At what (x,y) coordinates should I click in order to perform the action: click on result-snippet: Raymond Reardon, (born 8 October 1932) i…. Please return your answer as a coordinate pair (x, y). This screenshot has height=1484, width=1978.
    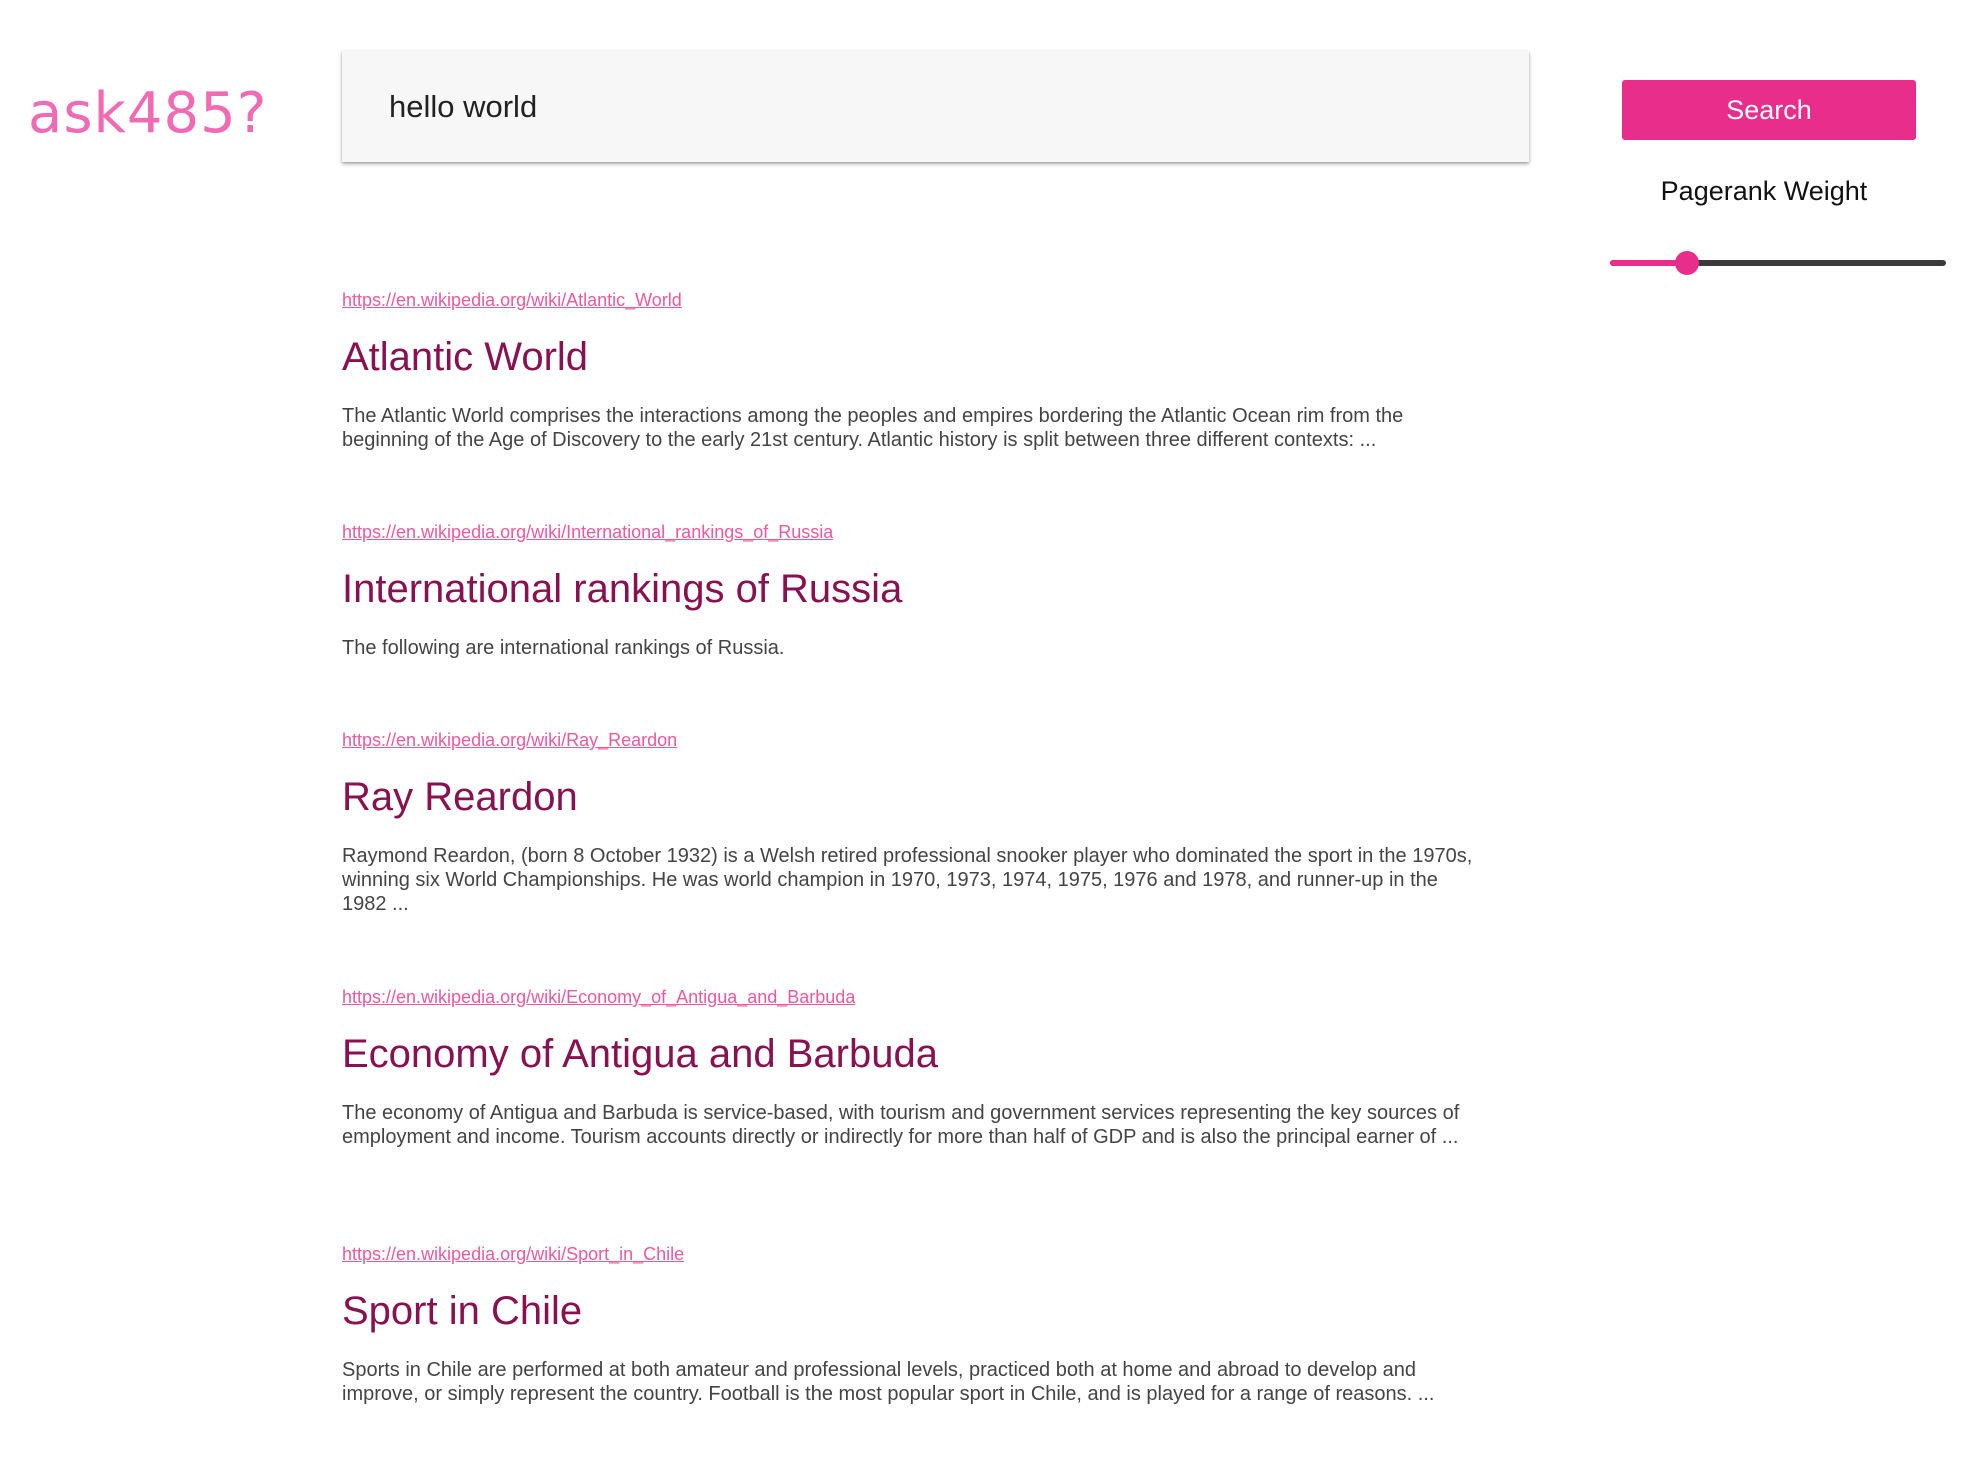
    Looking at the image, I should click on (907, 880).